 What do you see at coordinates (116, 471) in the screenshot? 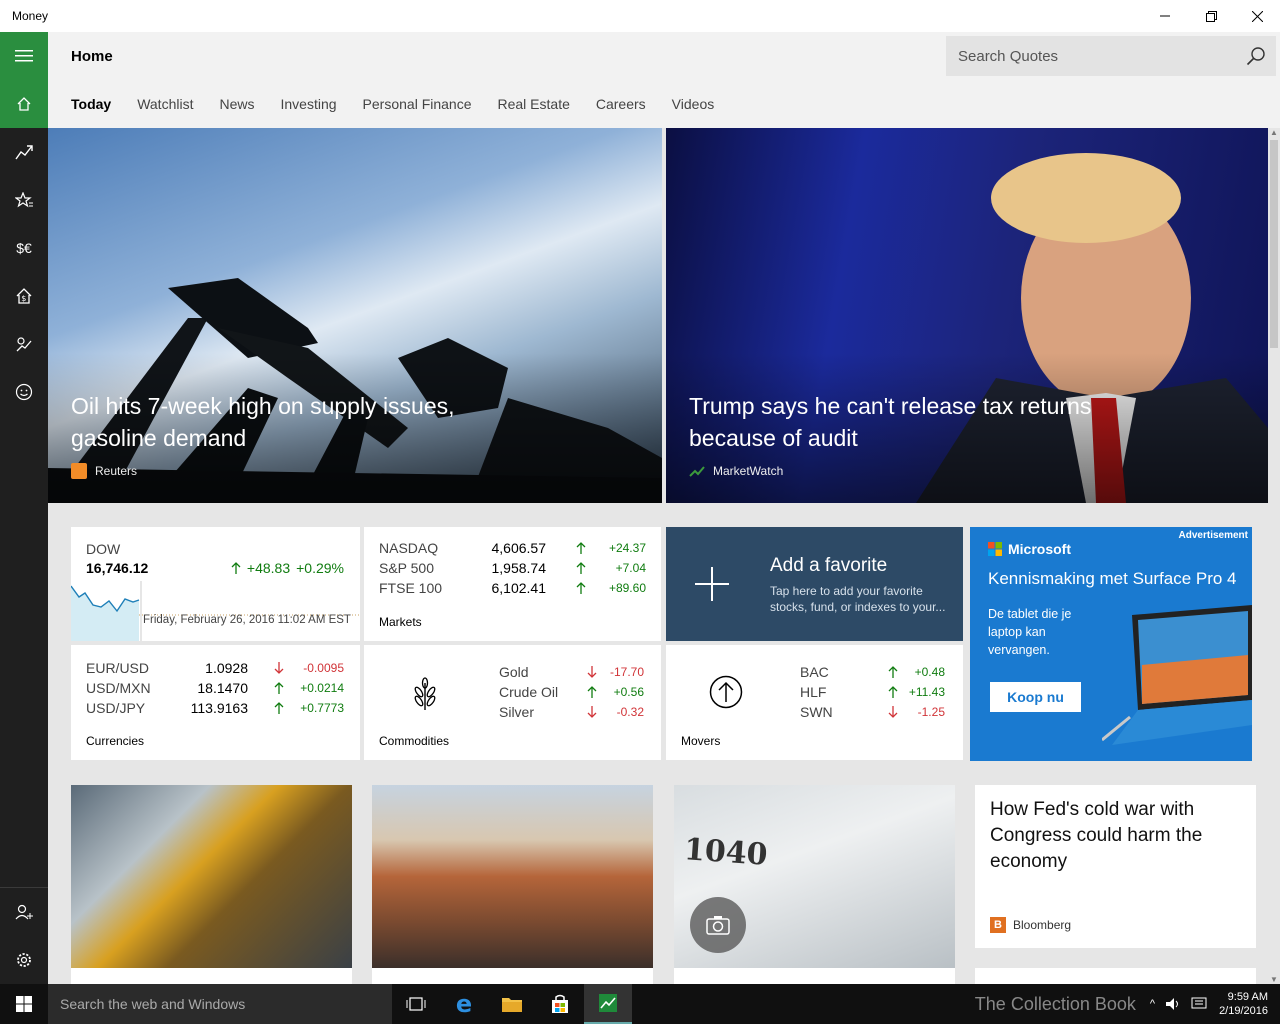
I see `hero-source-label: Reuters` at bounding box center [116, 471].